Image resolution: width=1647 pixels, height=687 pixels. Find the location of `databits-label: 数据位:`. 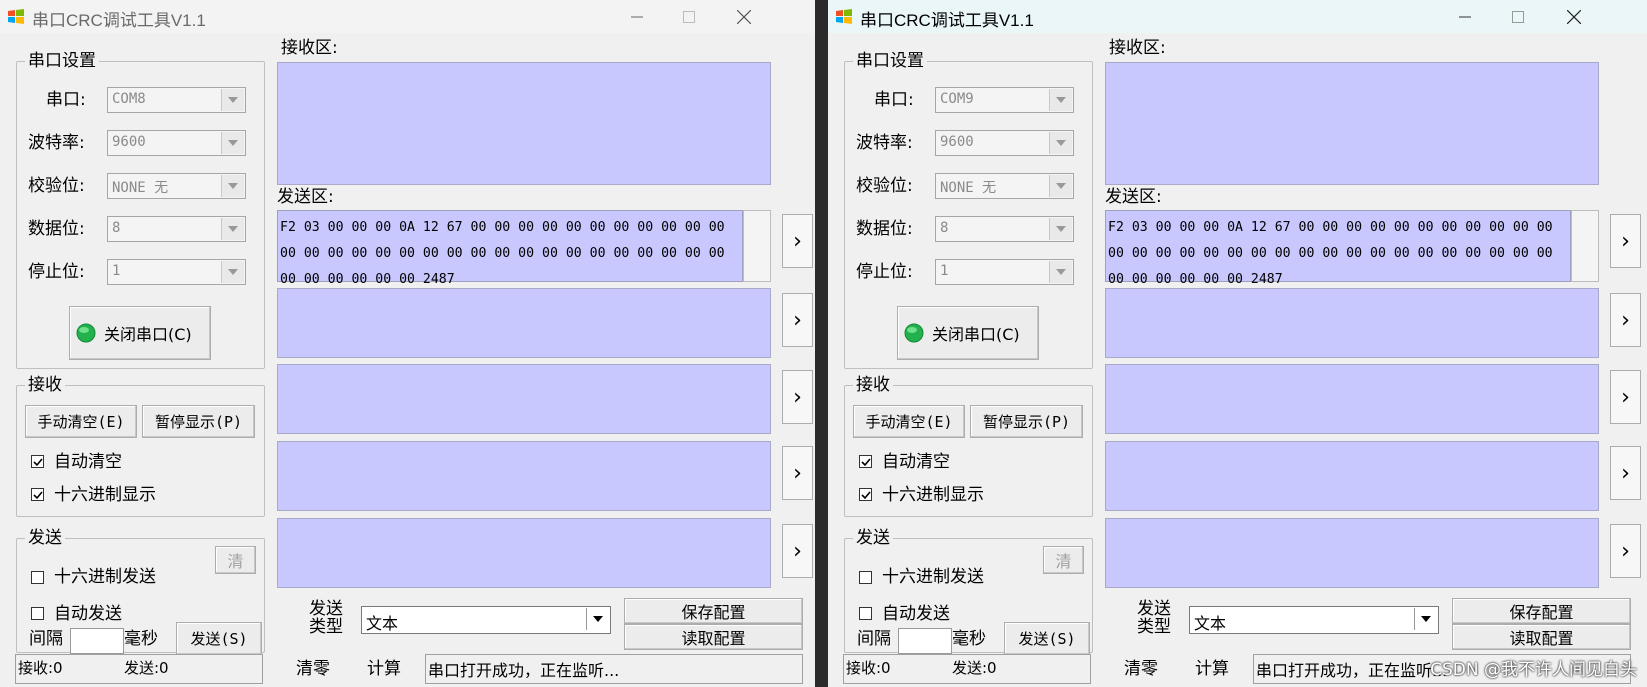

databits-label: 数据位: is located at coordinates (884, 229).